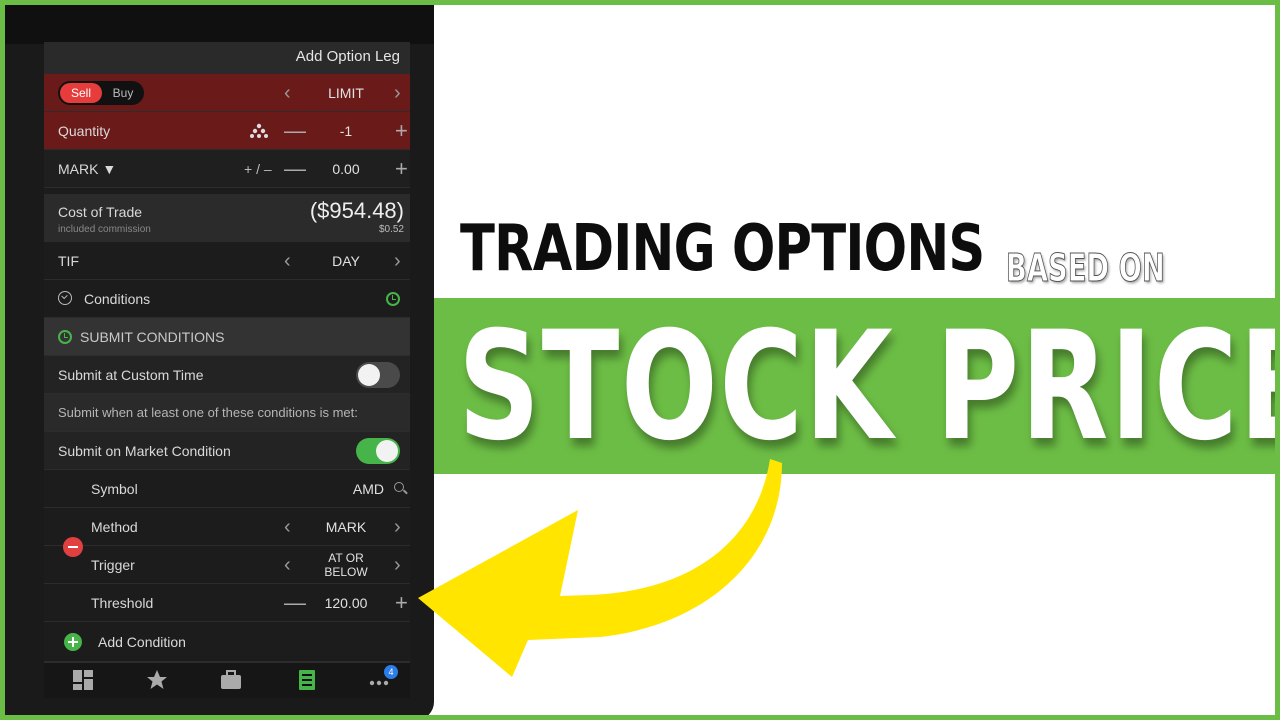 The height and width of the screenshot is (720, 1280). Describe the element at coordinates (144, 450) in the screenshot. I see `market-condition-label: Submit on Market Condition` at that location.